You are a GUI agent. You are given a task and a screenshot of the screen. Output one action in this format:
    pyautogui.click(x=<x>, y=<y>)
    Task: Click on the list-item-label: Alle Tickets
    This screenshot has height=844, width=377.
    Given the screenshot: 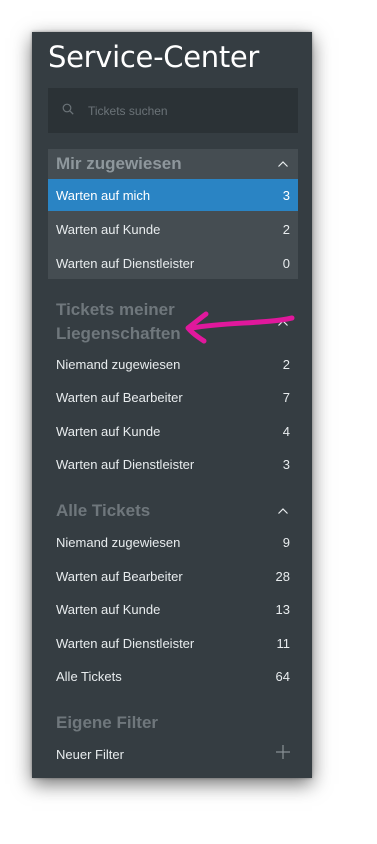 What is the action you would take?
    pyautogui.click(x=89, y=676)
    